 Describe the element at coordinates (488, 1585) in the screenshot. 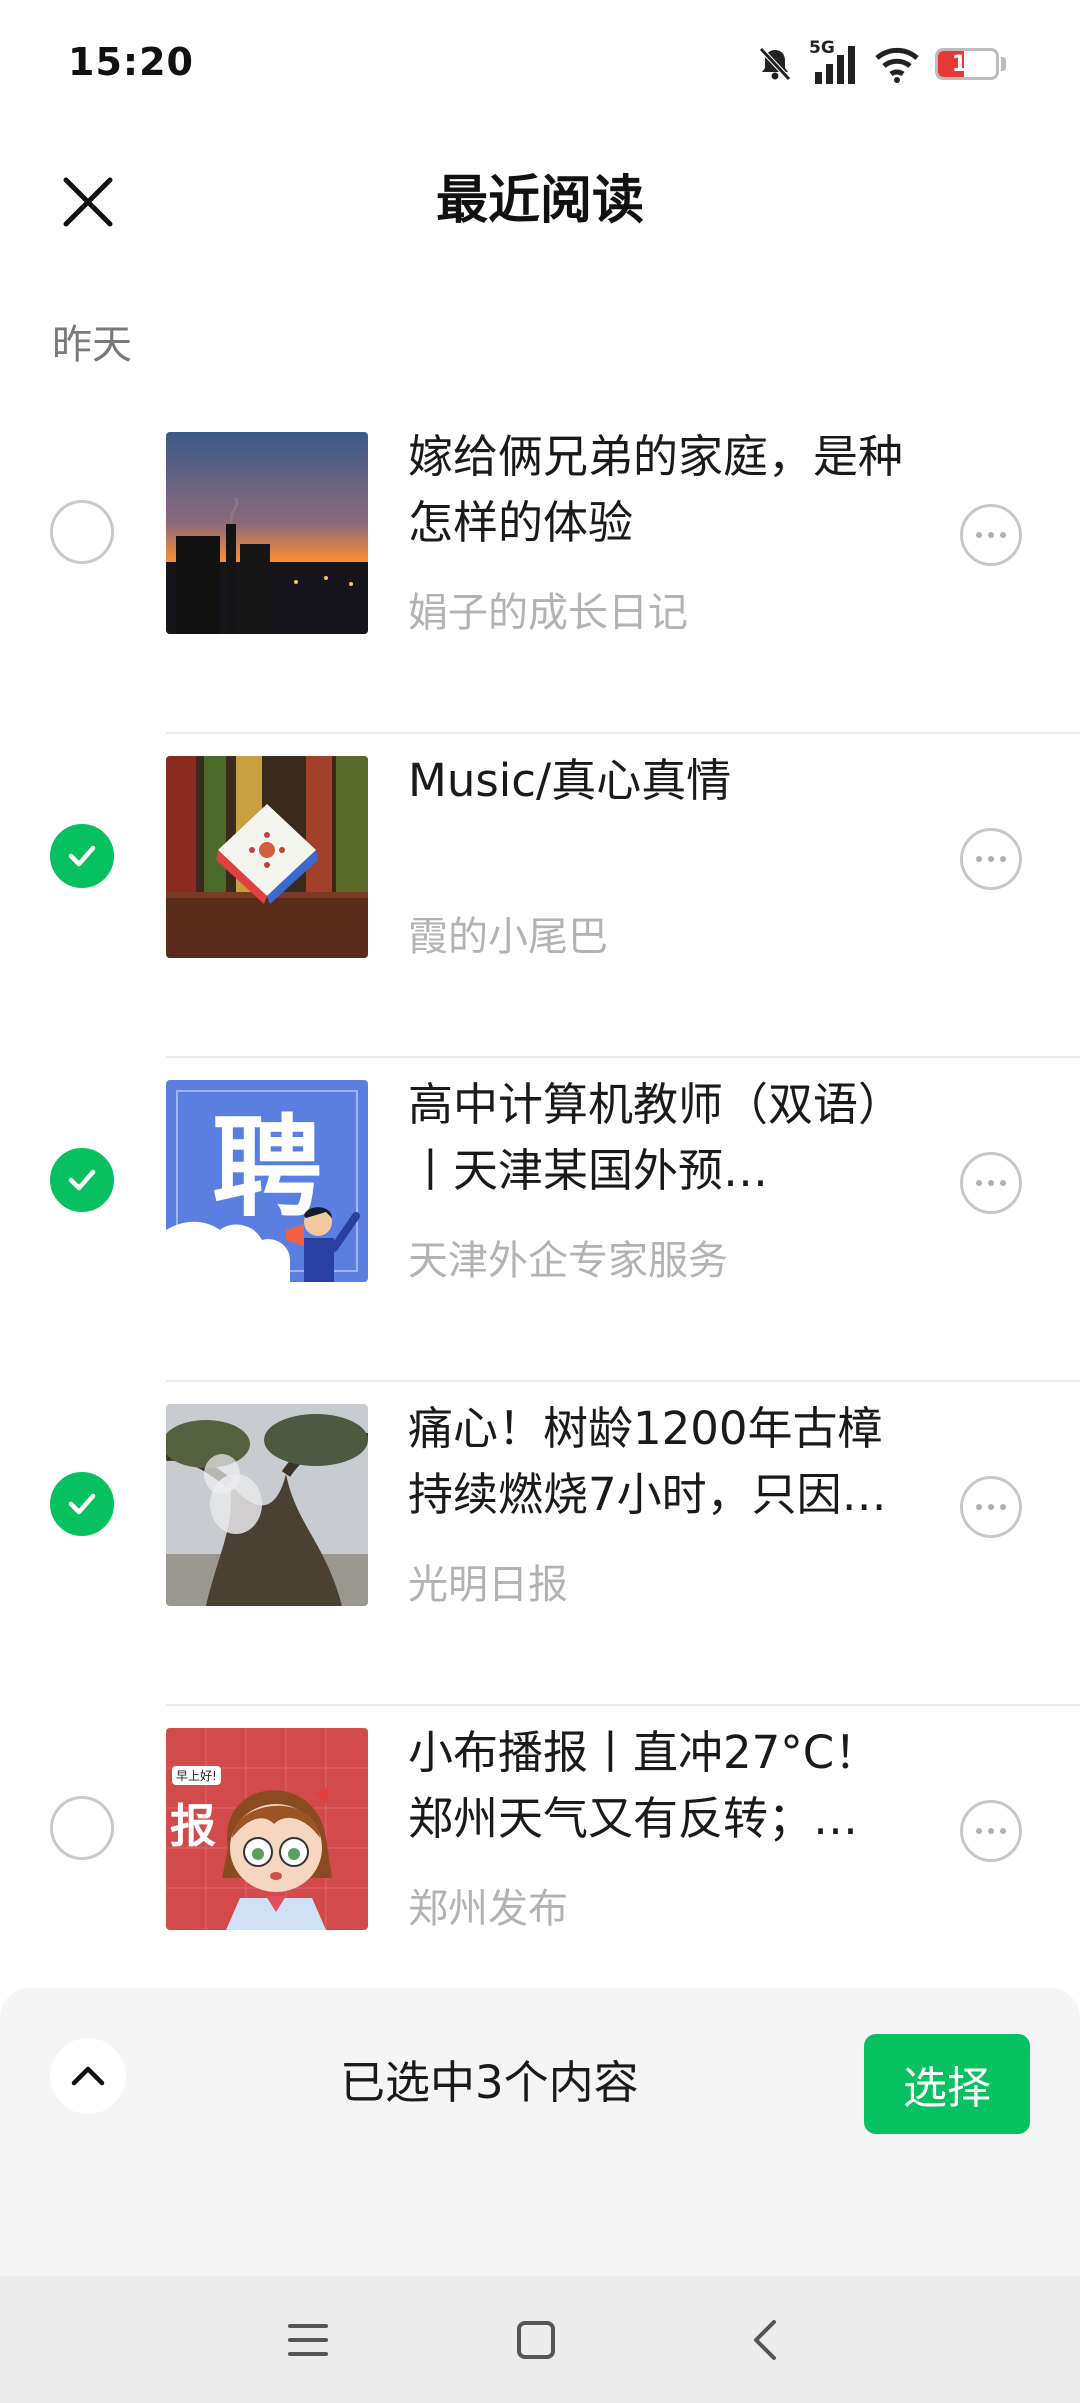

I see `article-source: 光明日报` at that location.